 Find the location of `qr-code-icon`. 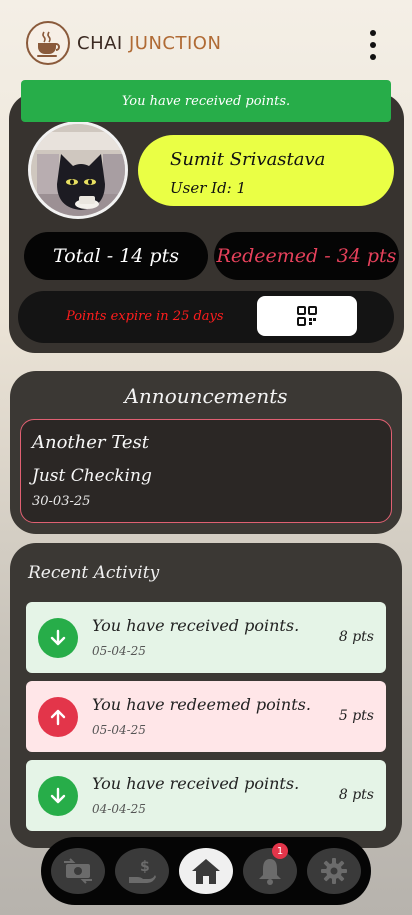

qr-code-icon is located at coordinates (307, 316).